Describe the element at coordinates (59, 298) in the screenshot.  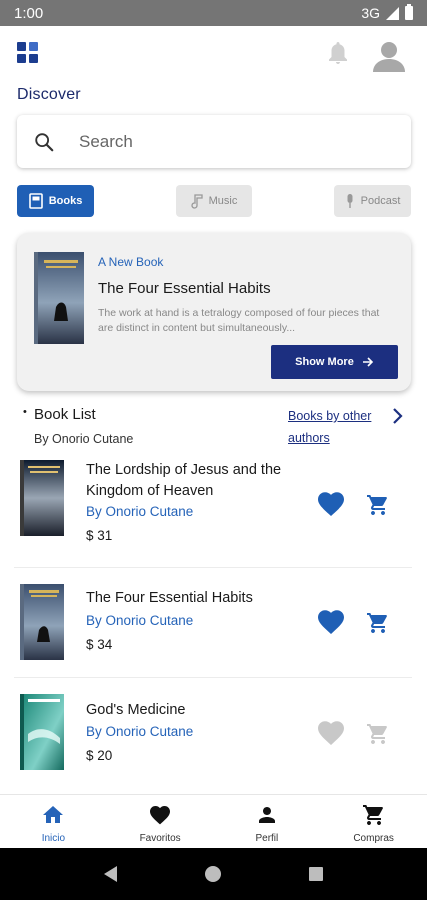
I see `featured-book-cover` at that location.